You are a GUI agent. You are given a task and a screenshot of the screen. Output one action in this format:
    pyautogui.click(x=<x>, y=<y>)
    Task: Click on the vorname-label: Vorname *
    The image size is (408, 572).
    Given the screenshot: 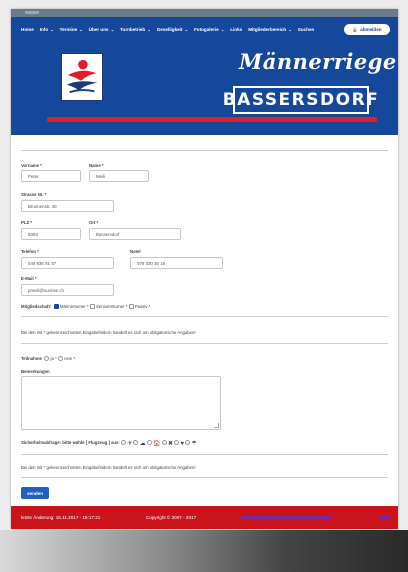 What is the action you would take?
    pyautogui.click(x=31, y=165)
    